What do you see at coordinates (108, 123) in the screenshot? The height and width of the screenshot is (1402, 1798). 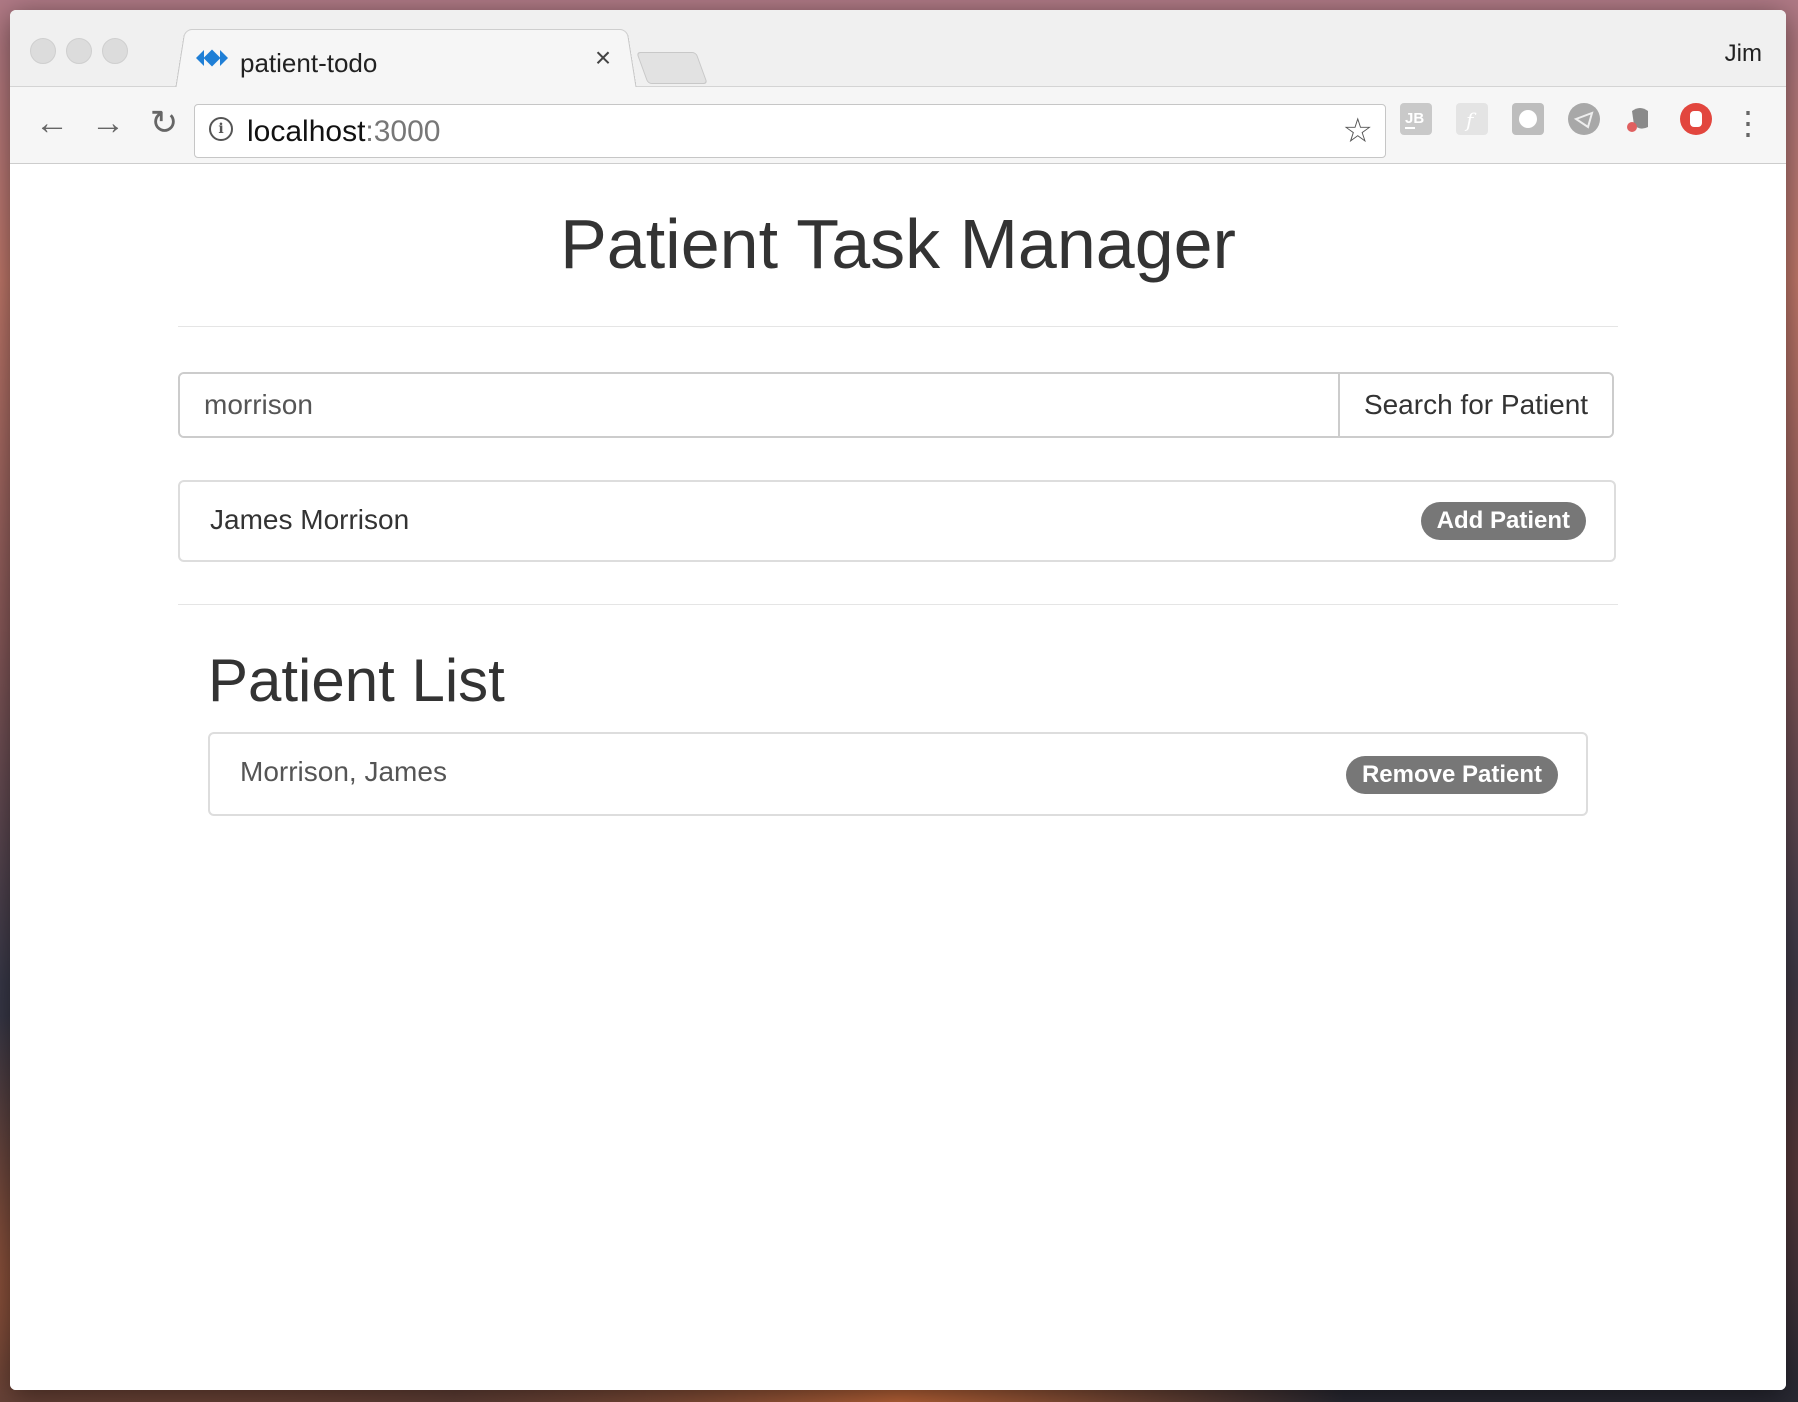 I see `forward-icon: →` at bounding box center [108, 123].